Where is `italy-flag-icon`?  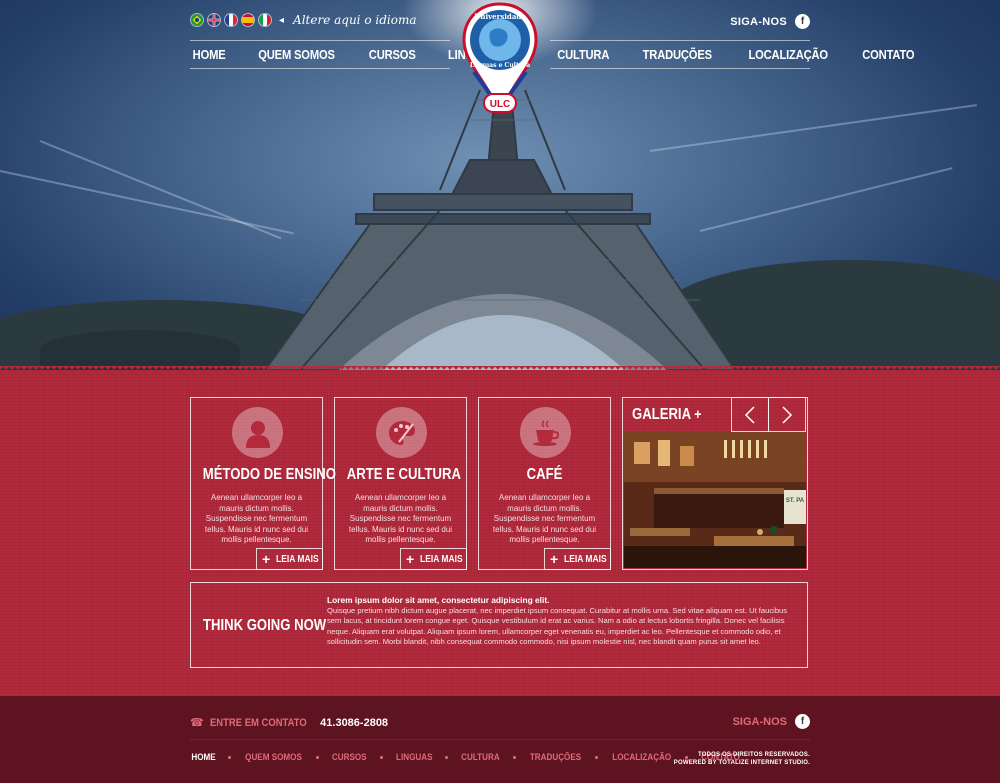 italy-flag-icon is located at coordinates (265, 20).